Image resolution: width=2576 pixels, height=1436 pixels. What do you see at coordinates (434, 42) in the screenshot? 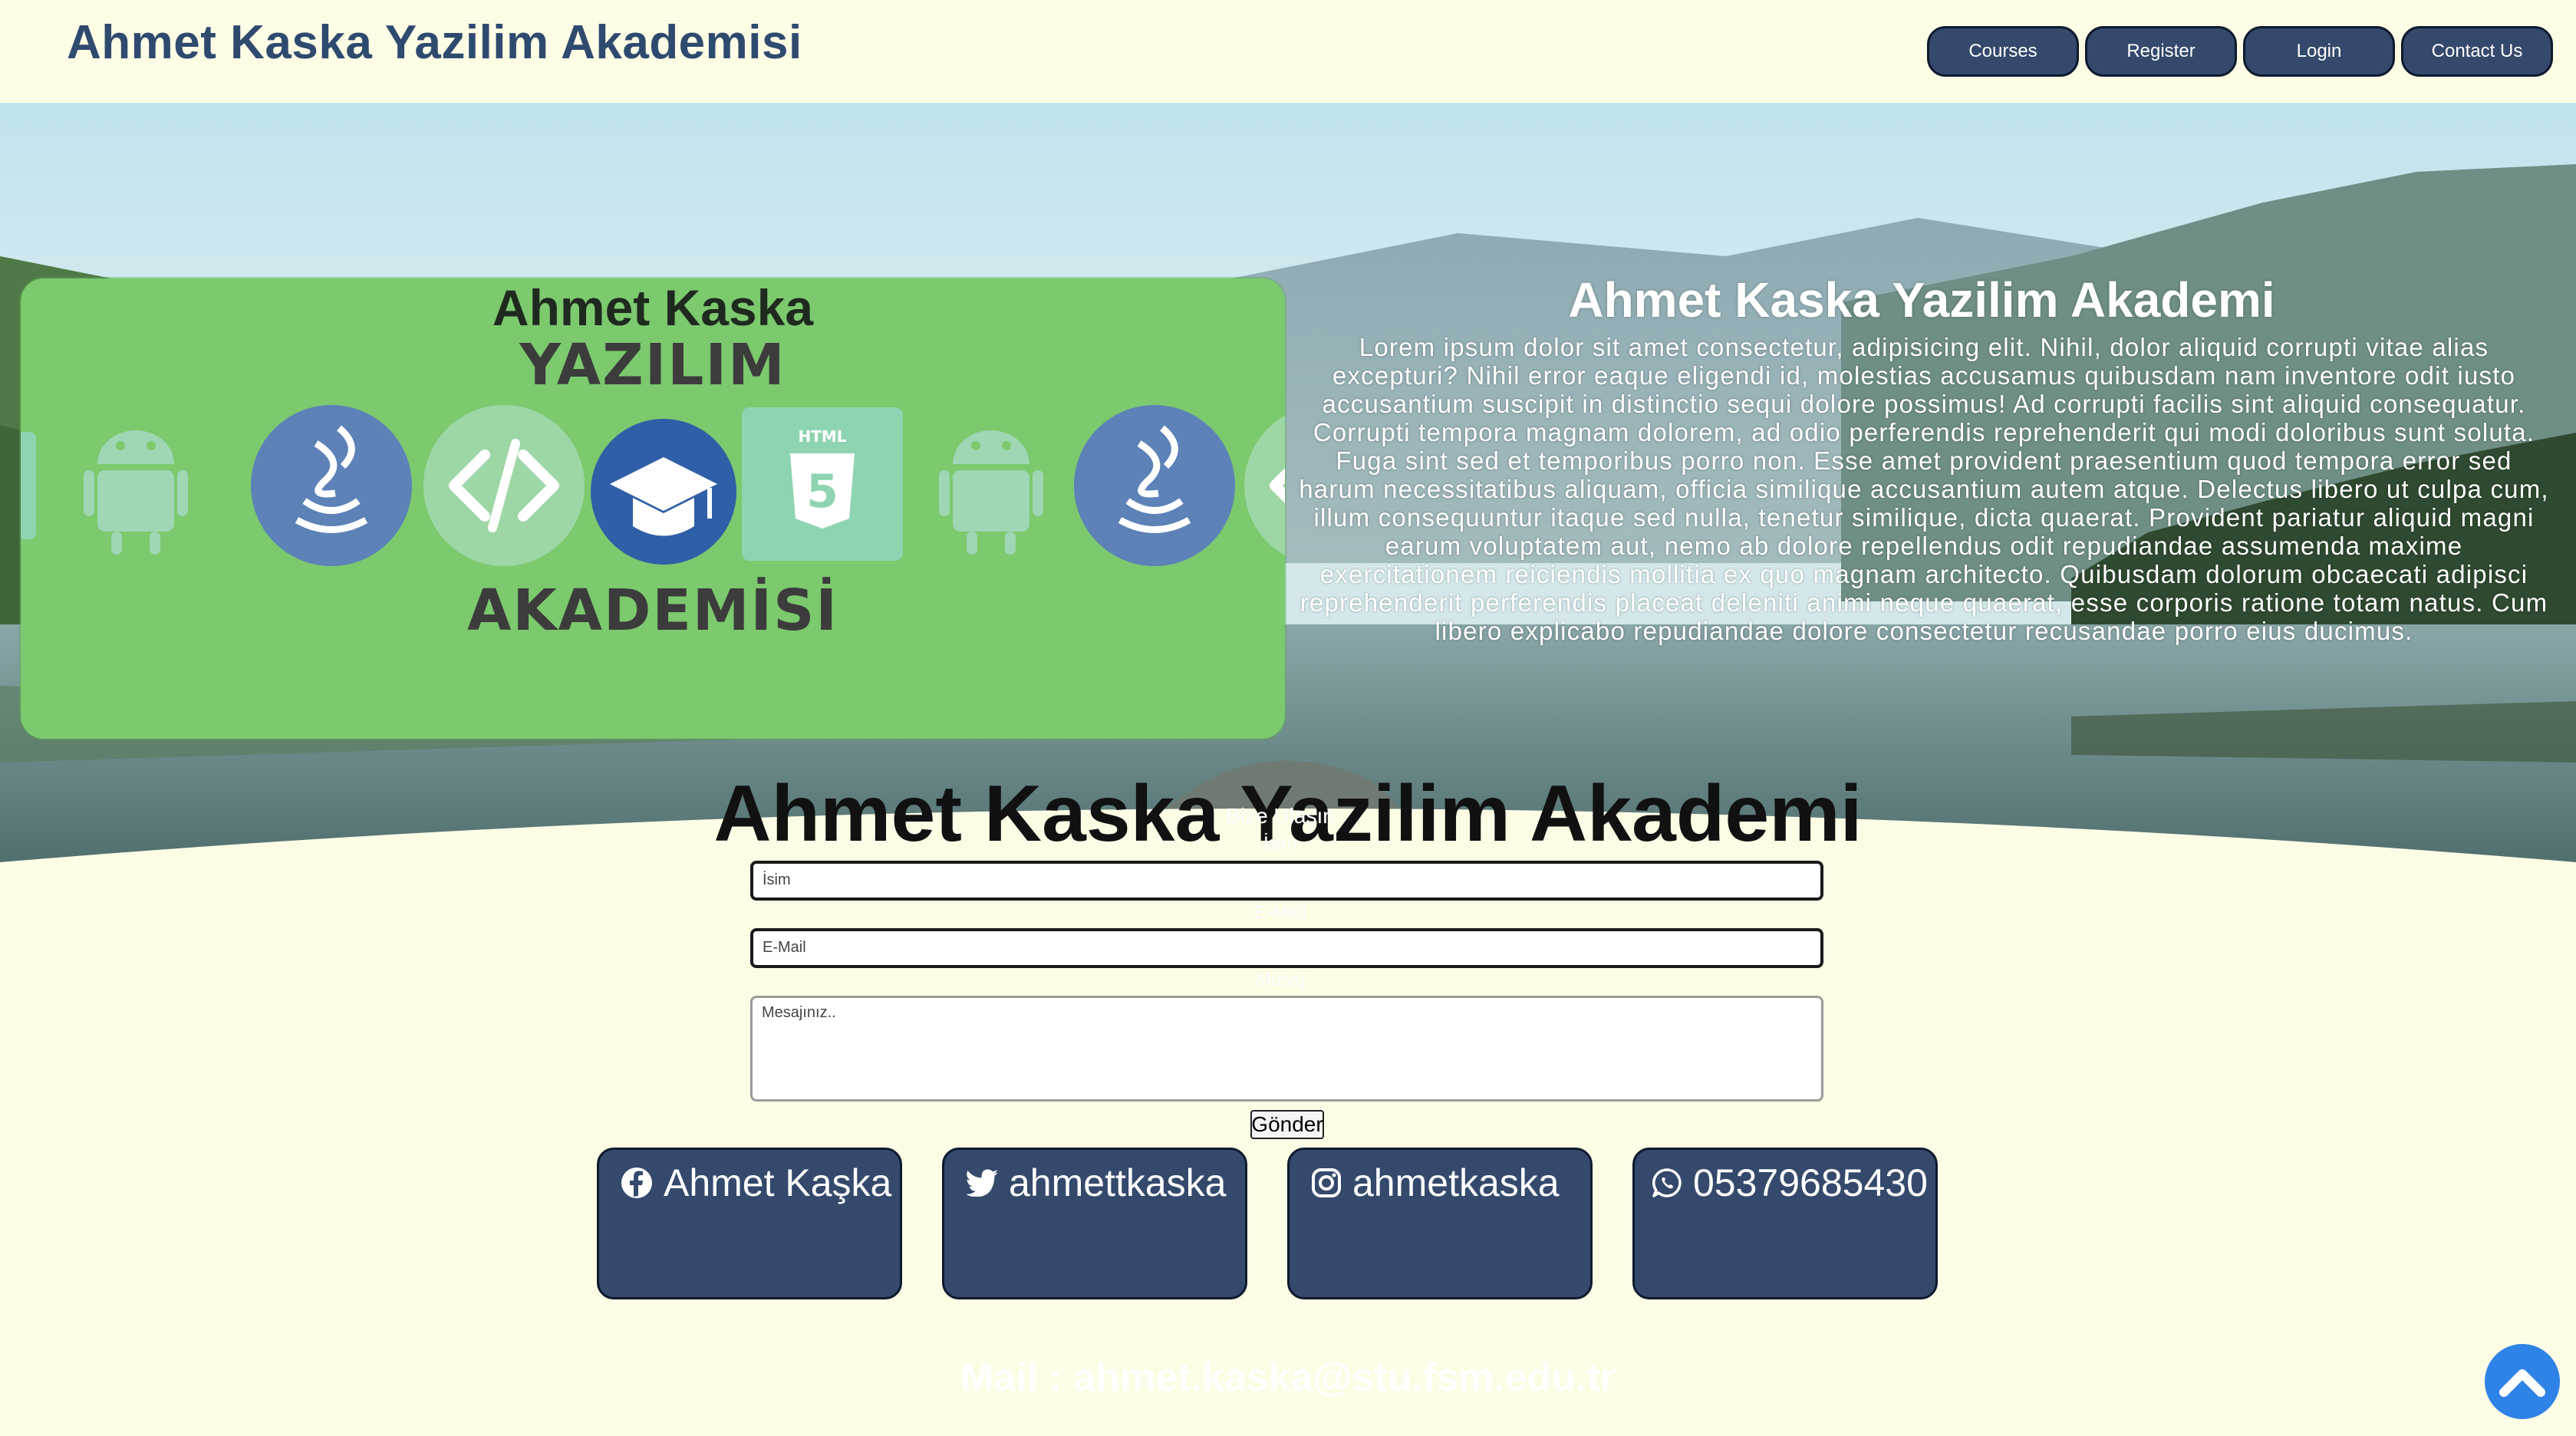
I see `site-brand: Ahmet Kaska Yazilim Akademisi` at bounding box center [434, 42].